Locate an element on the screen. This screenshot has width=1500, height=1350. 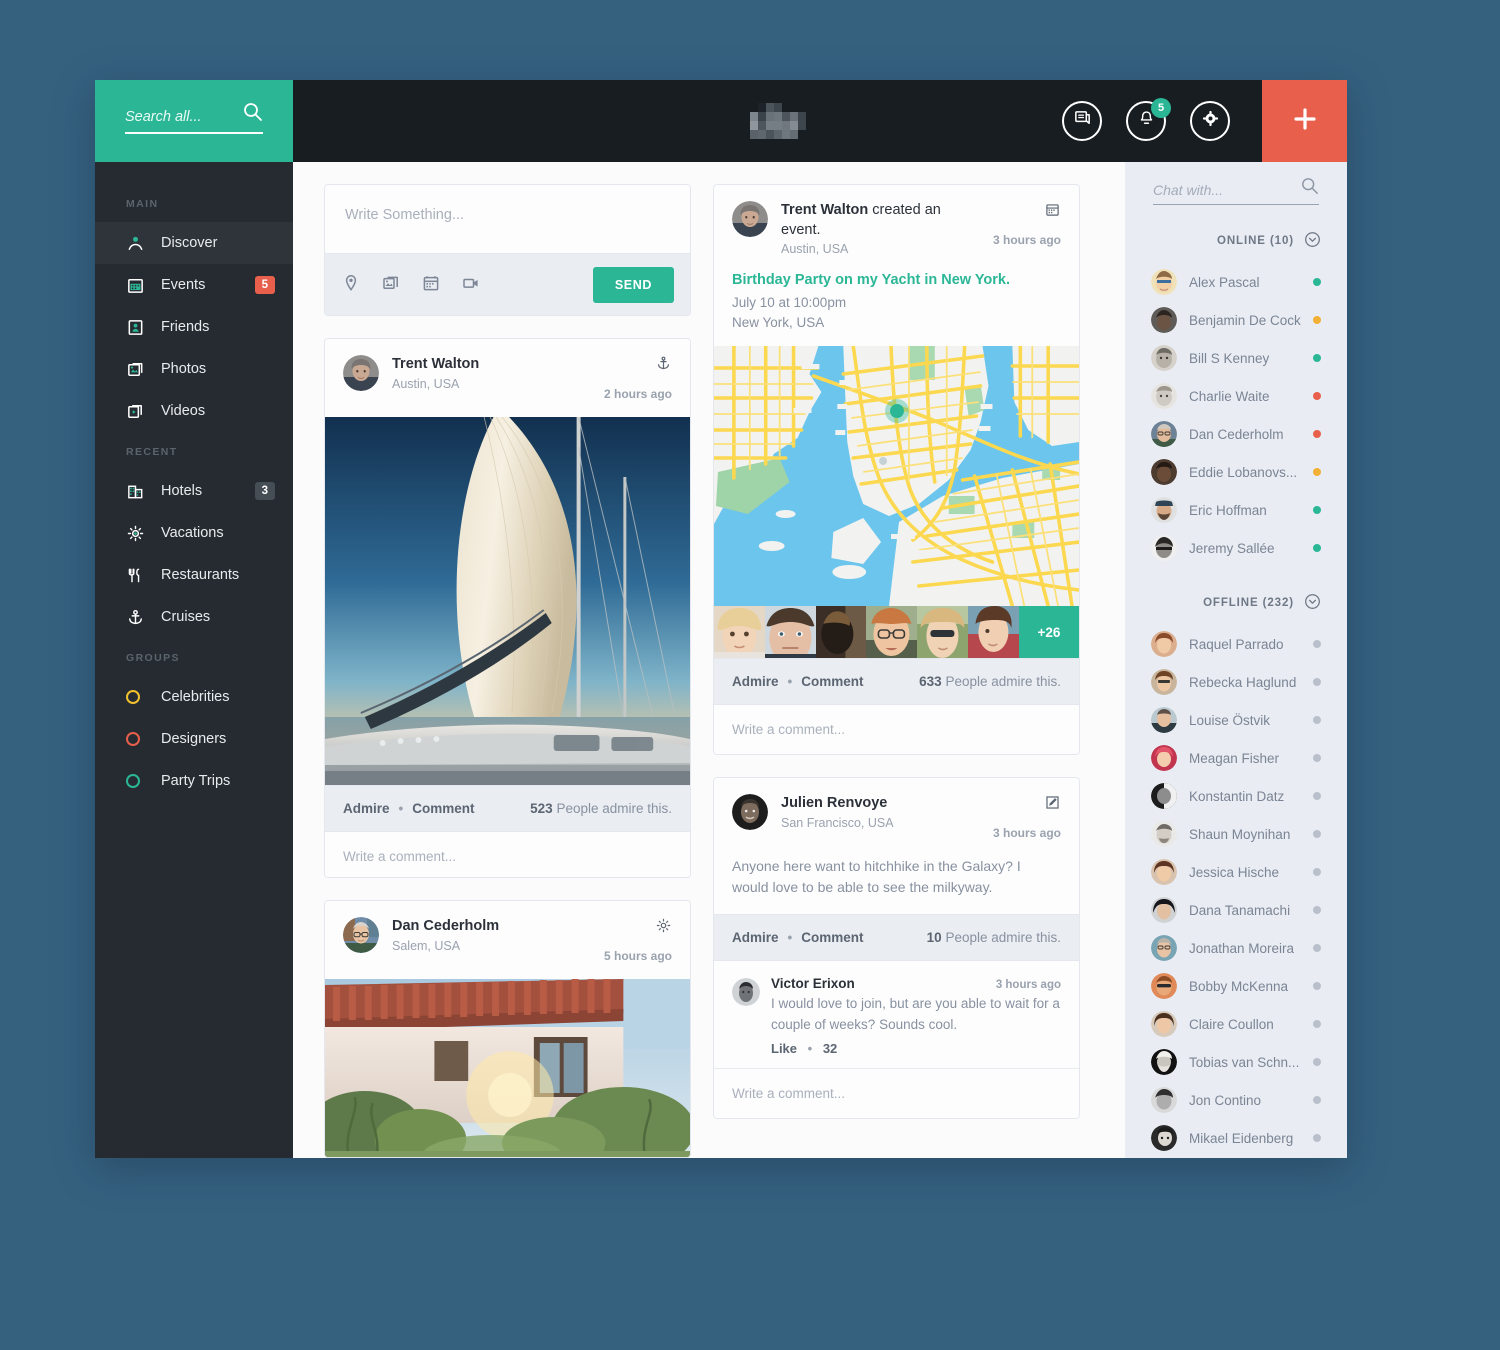
sidebar-section-main-title: MAIN is located at coordinates (142, 204).